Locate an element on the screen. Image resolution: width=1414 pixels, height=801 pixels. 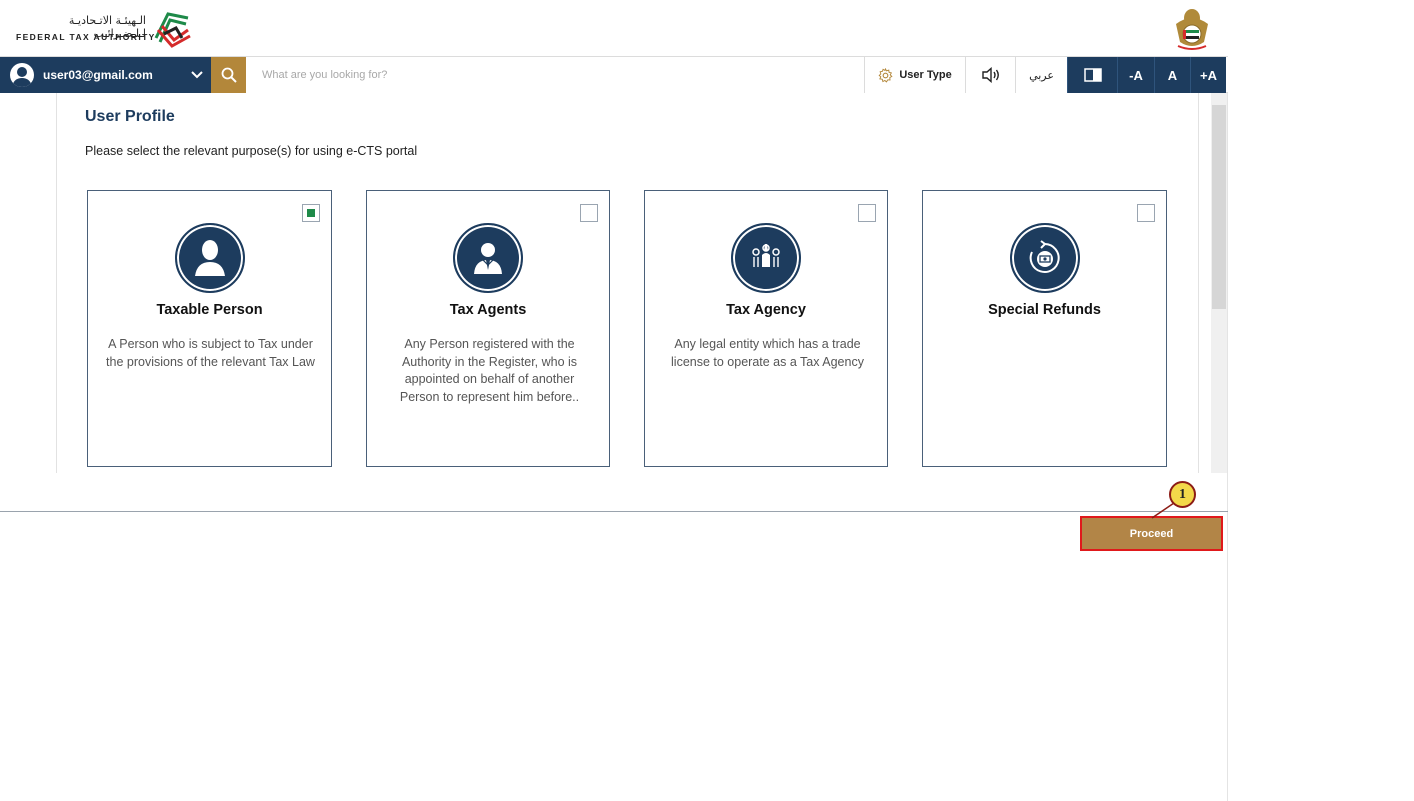
fta-logo-mark-icon is located at coordinates (172, 30).